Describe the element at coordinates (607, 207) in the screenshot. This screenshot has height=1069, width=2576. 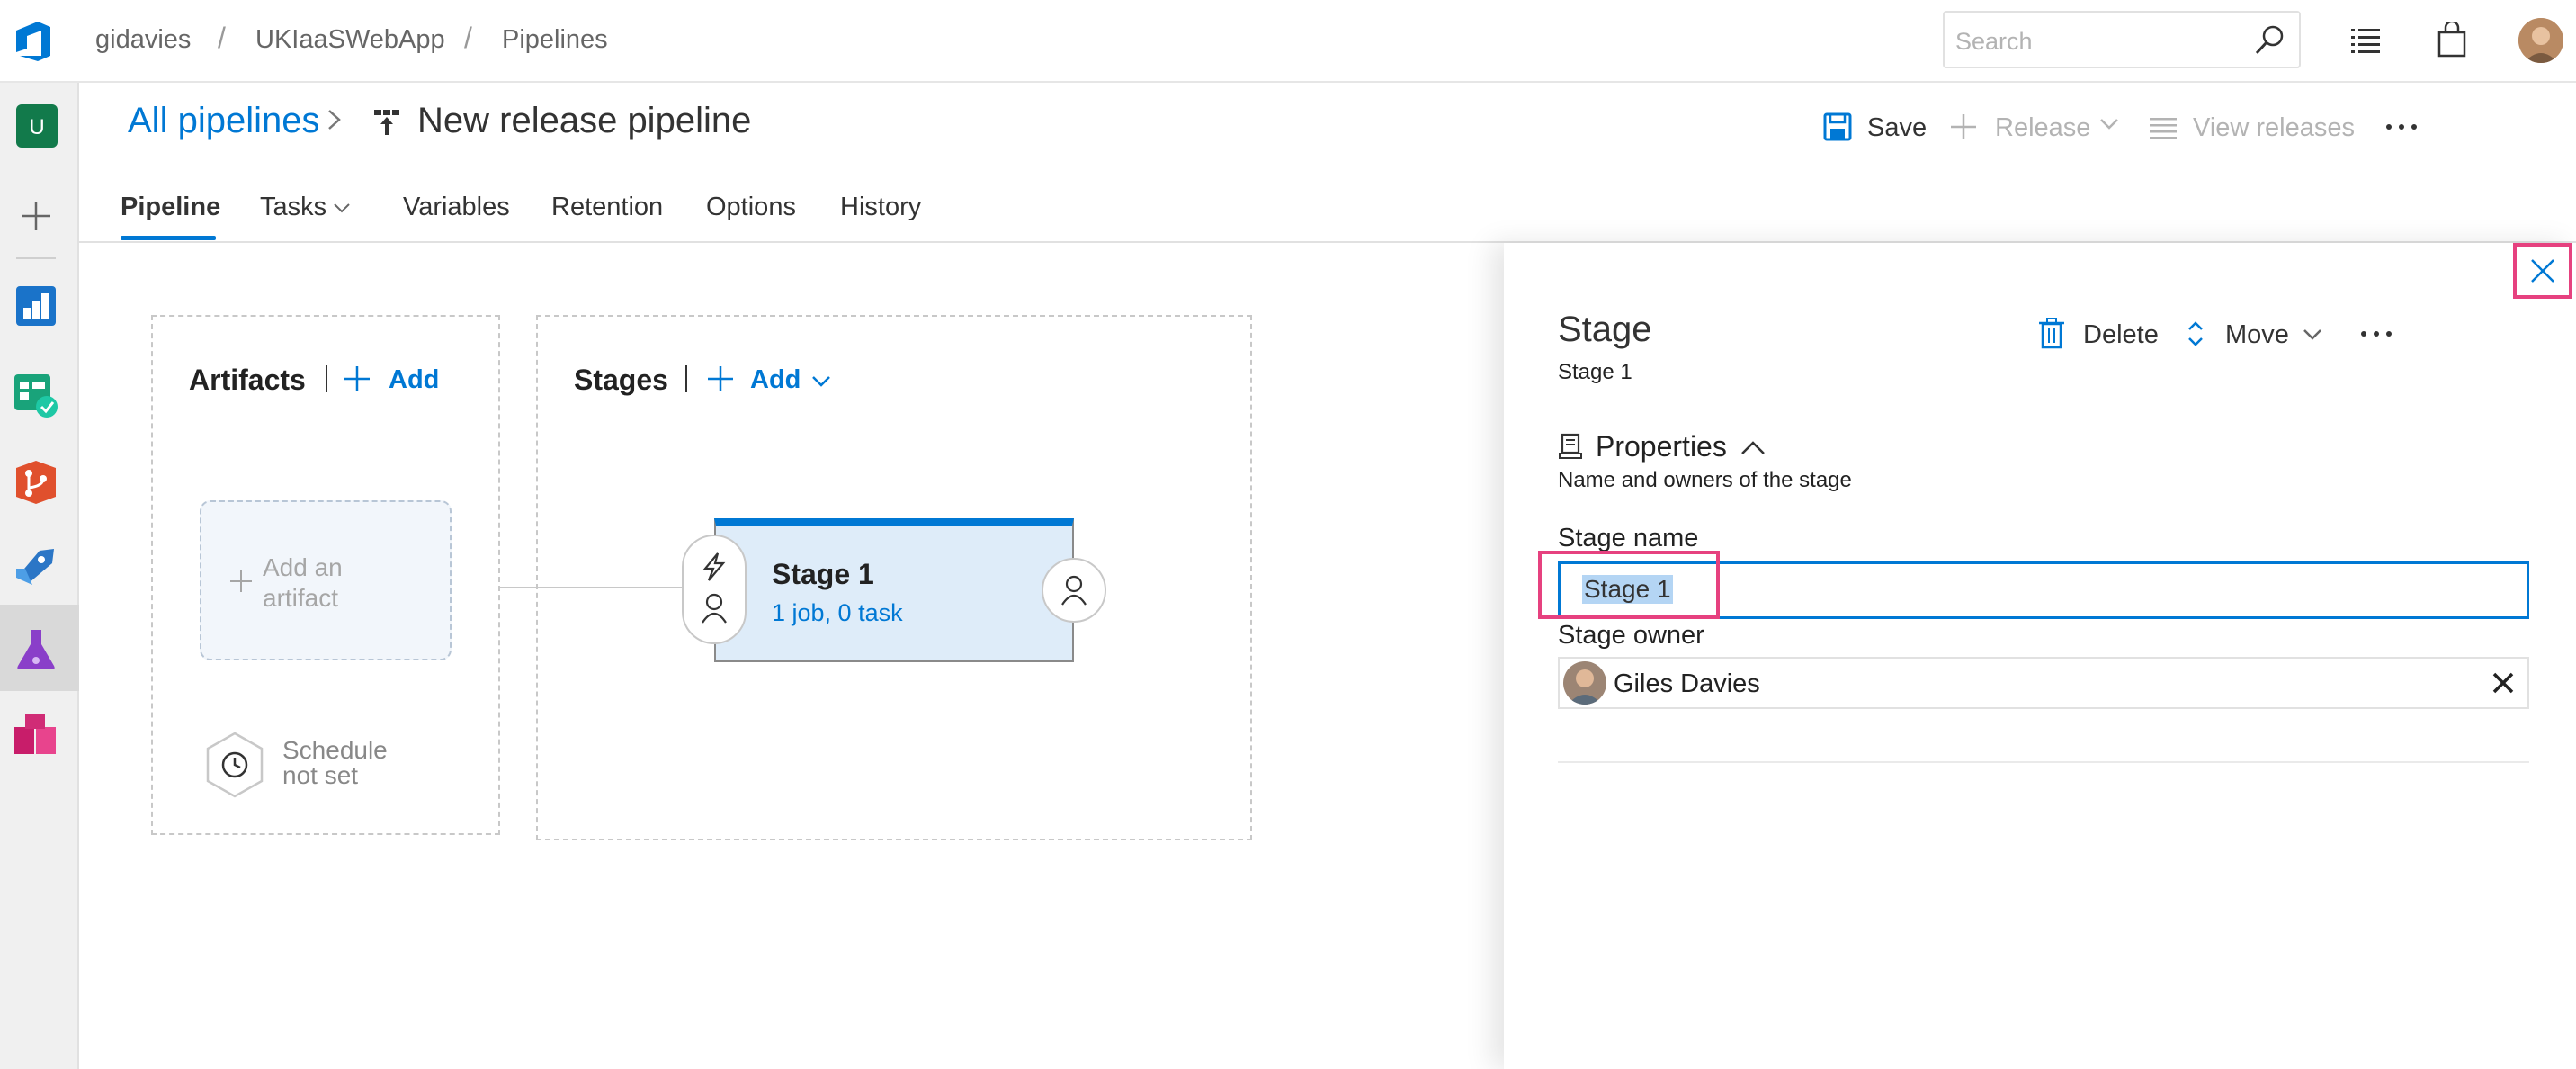
I see `tab-retention: Retention` at that location.